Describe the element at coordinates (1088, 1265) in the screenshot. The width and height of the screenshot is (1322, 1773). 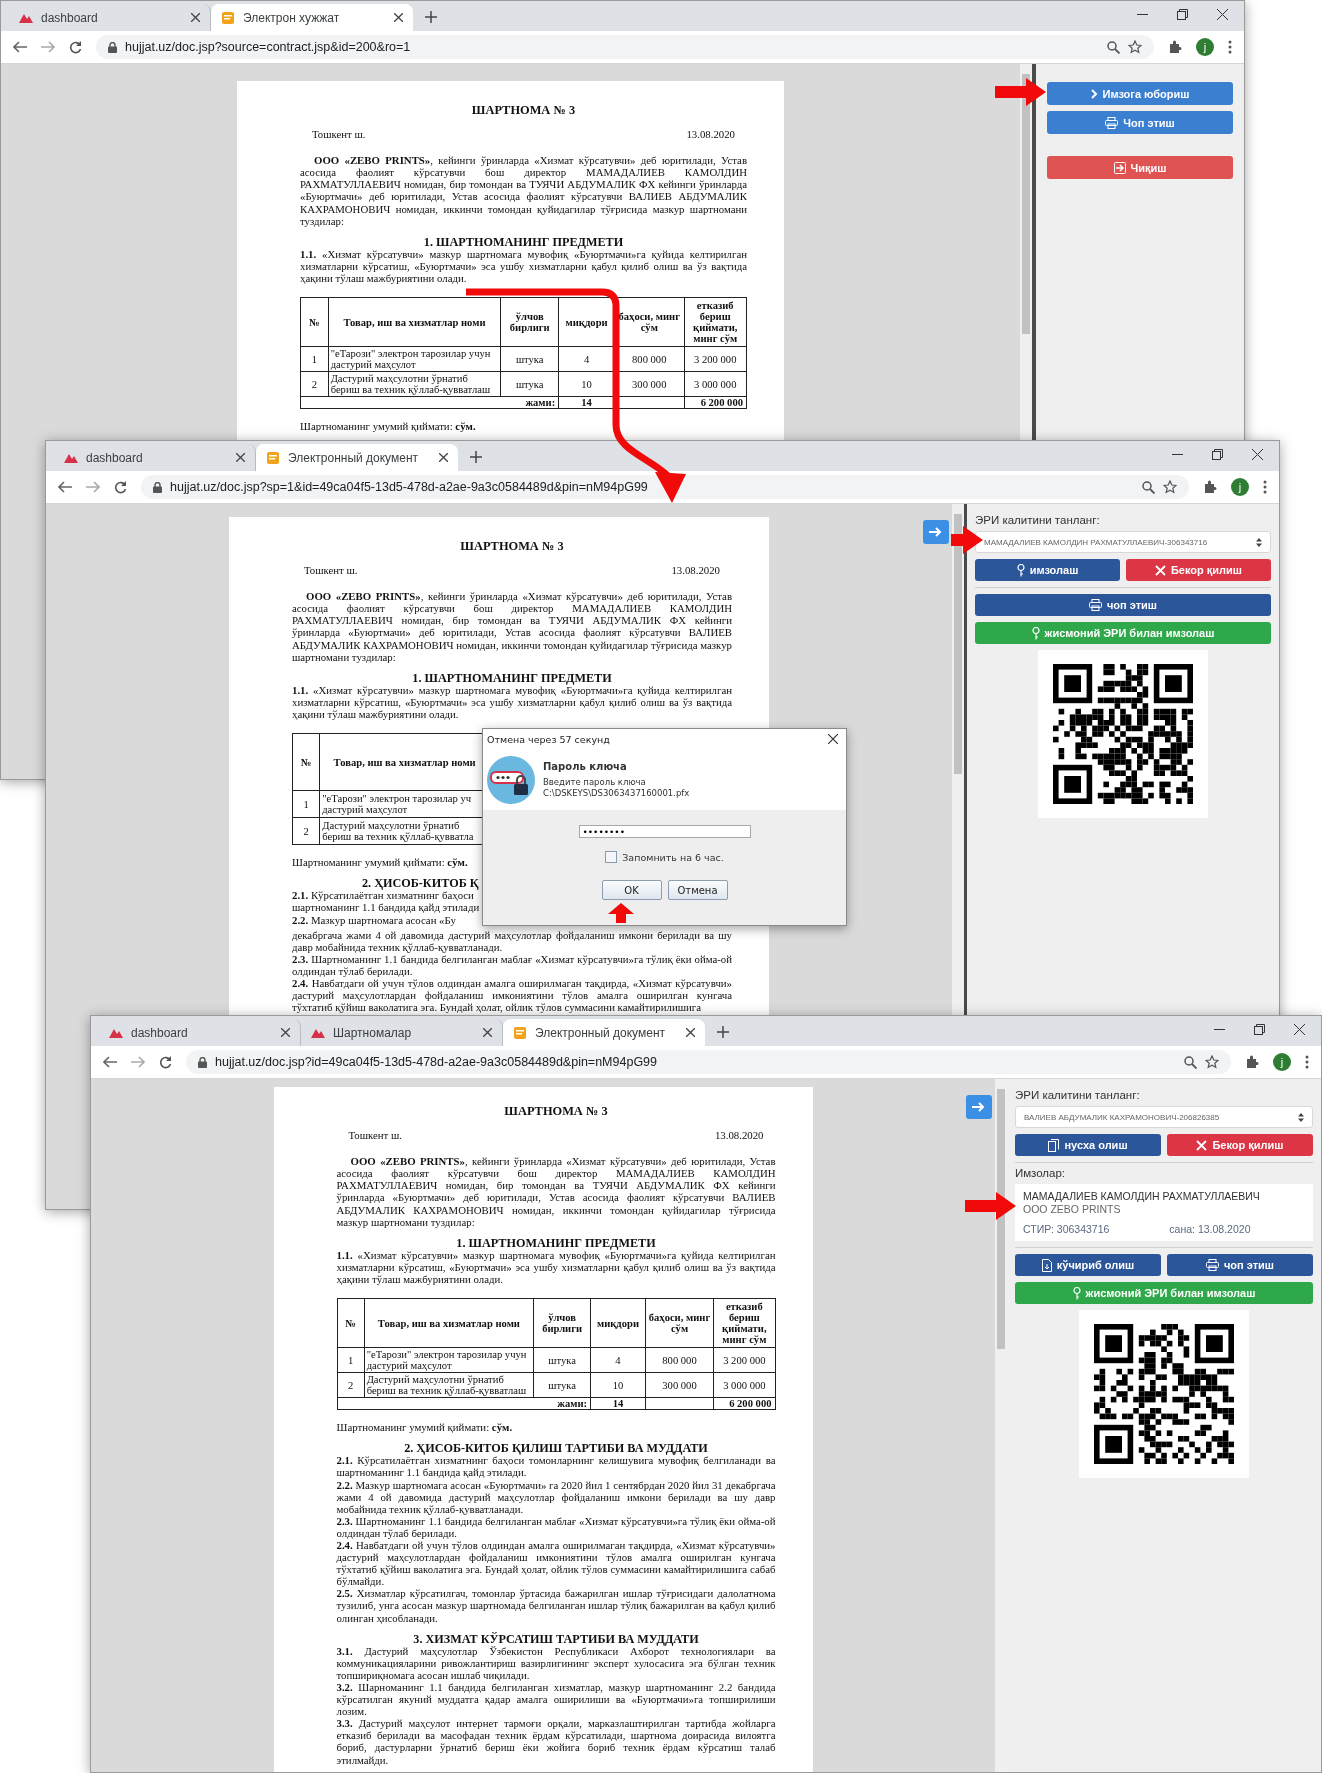
I see `action-button: кўчириб олиш` at that location.